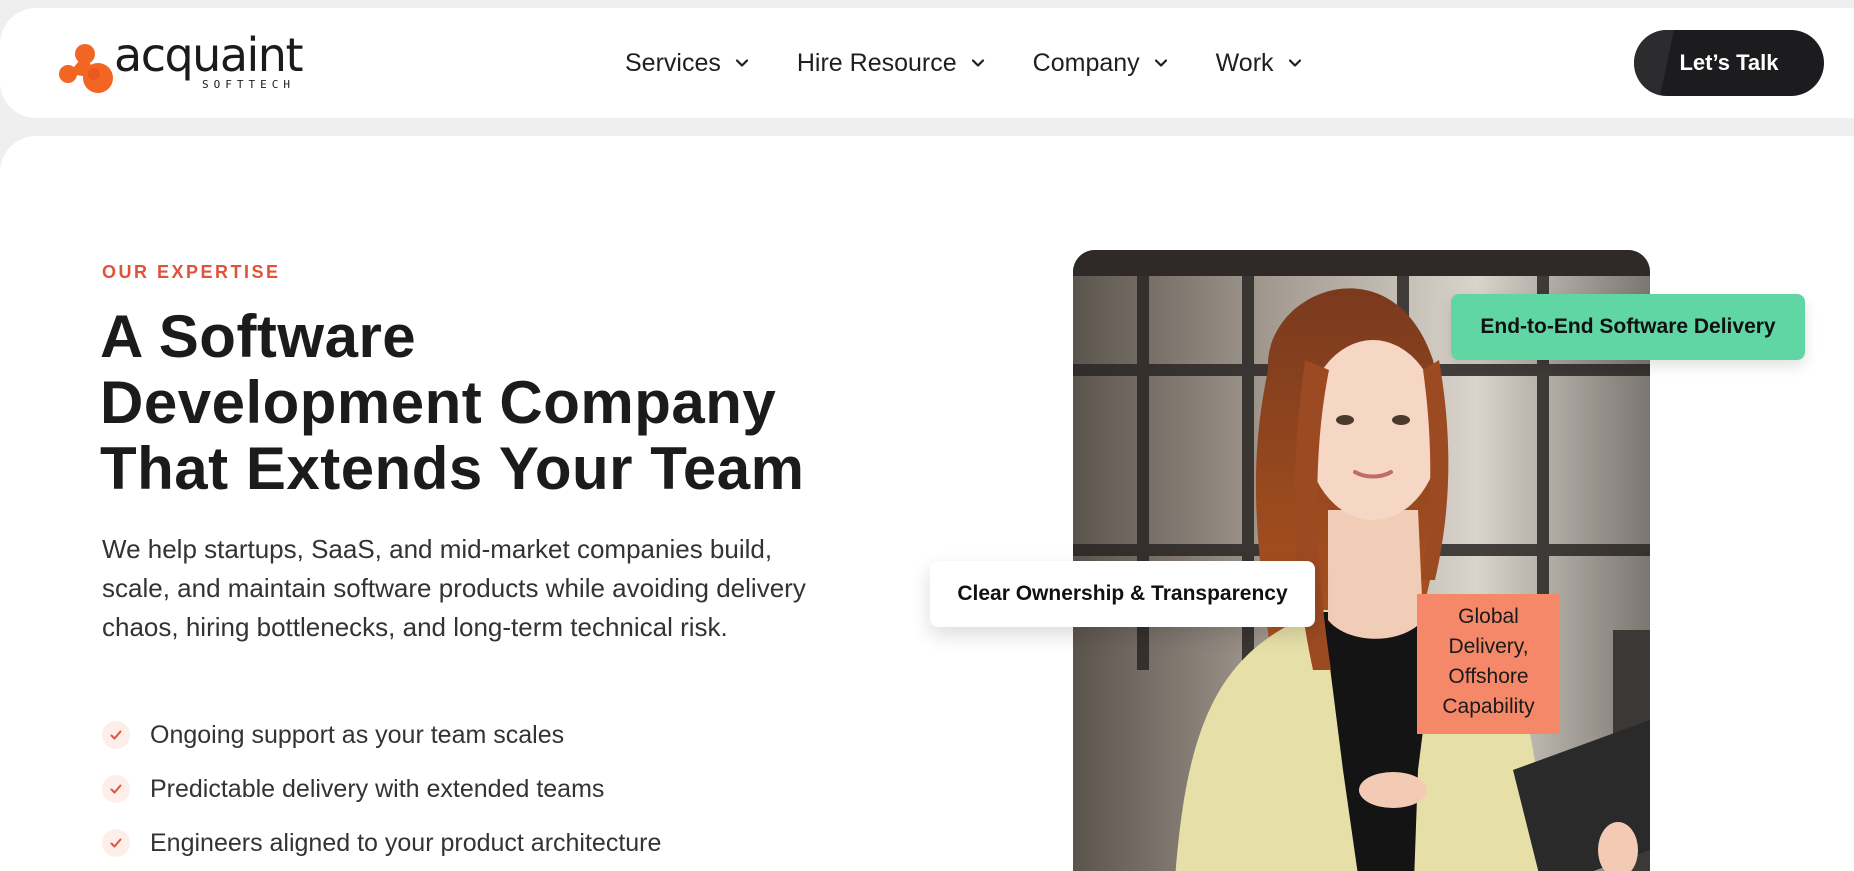 This screenshot has height=871, width=1854. What do you see at coordinates (1086, 62) in the screenshot?
I see `nav-company-label: Company` at bounding box center [1086, 62].